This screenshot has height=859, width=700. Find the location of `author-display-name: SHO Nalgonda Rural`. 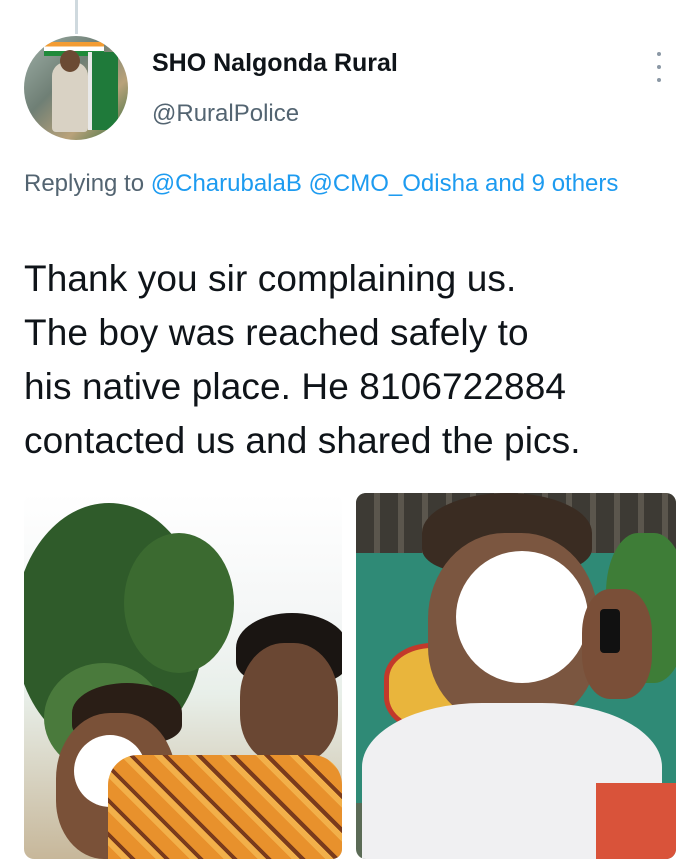

author-display-name: SHO Nalgonda Rural is located at coordinates (275, 63).